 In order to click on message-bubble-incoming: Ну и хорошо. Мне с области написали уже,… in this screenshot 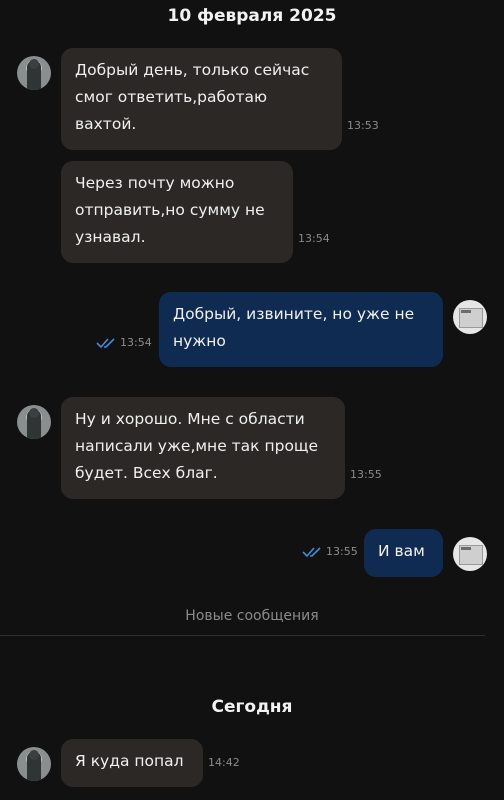, I will do `click(203, 448)`.